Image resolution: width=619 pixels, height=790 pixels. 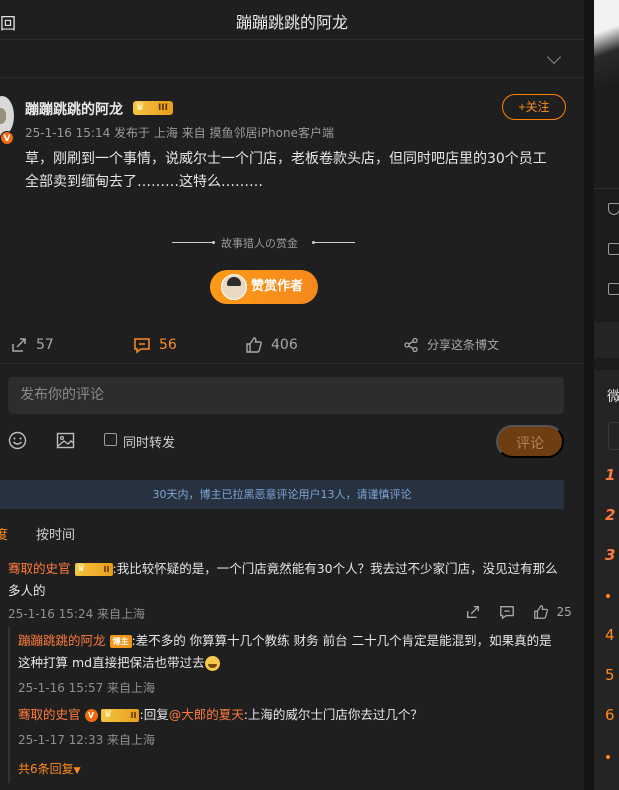 What do you see at coordinates (284, 345) in the screenshot?
I see `like-count: 406` at bounding box center [284, 345].